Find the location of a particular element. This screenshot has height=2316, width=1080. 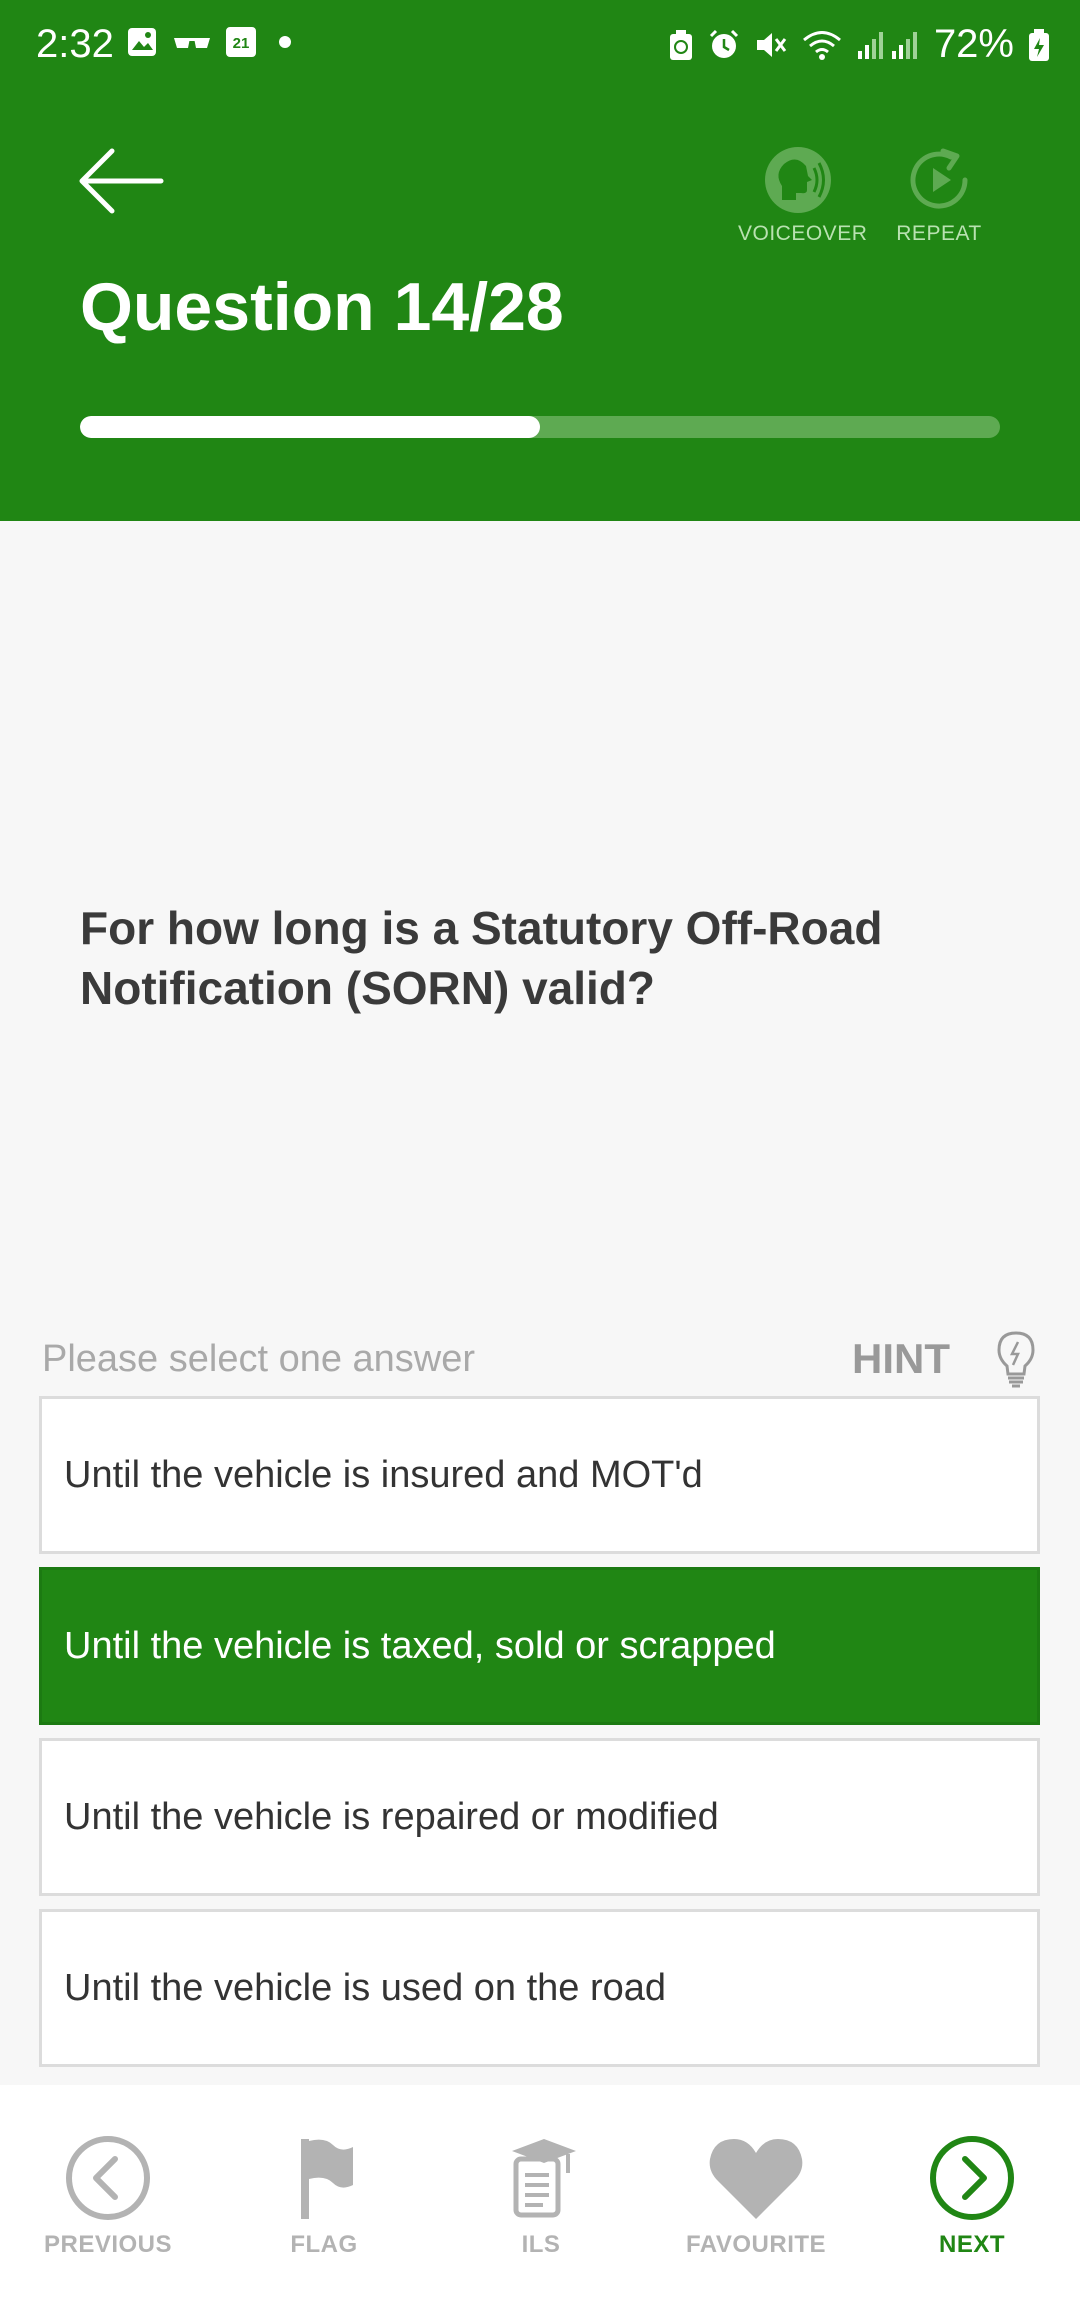

alarm-icon is located at coordinates (723, 43).